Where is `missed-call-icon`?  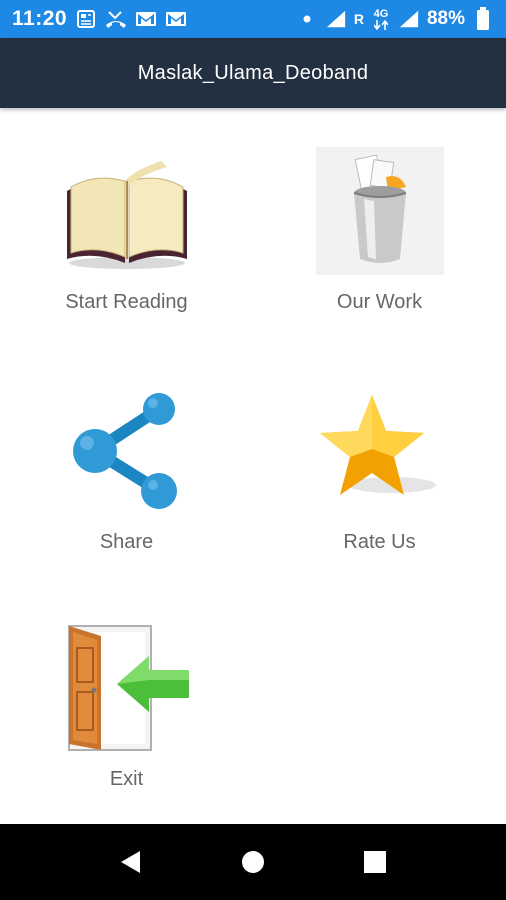 missed-call-icon is located at coordinates (116, 19).